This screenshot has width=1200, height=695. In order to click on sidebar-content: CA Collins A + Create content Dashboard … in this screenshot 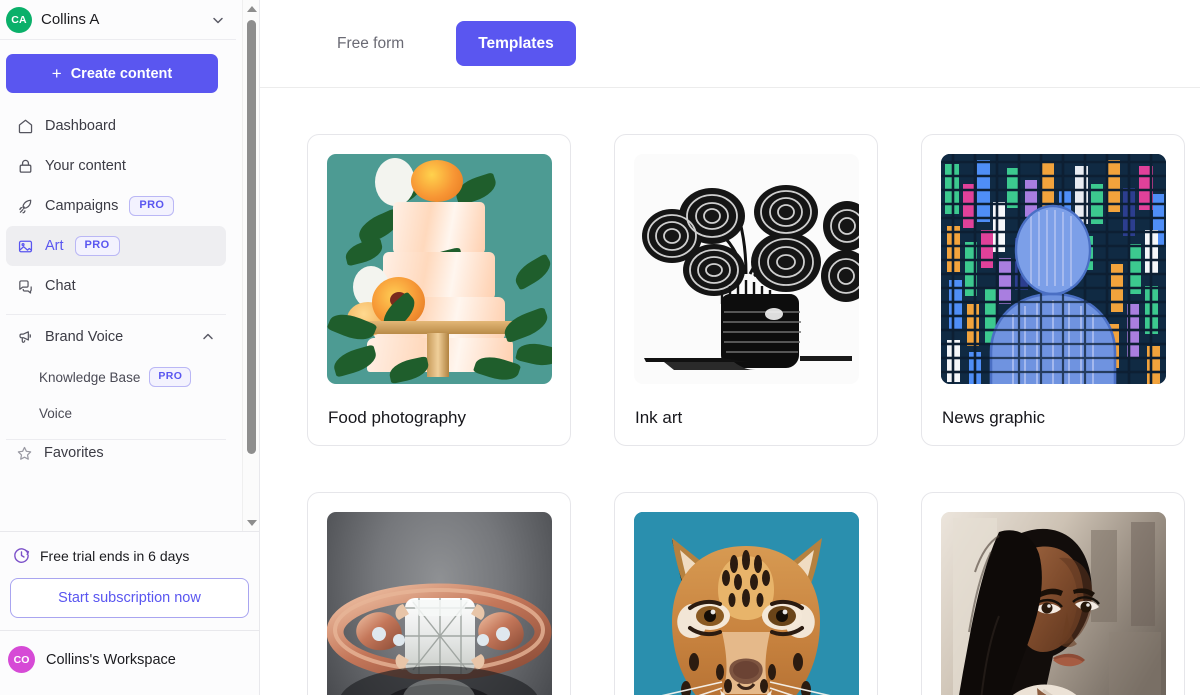, I will do `click(118, 233)`.